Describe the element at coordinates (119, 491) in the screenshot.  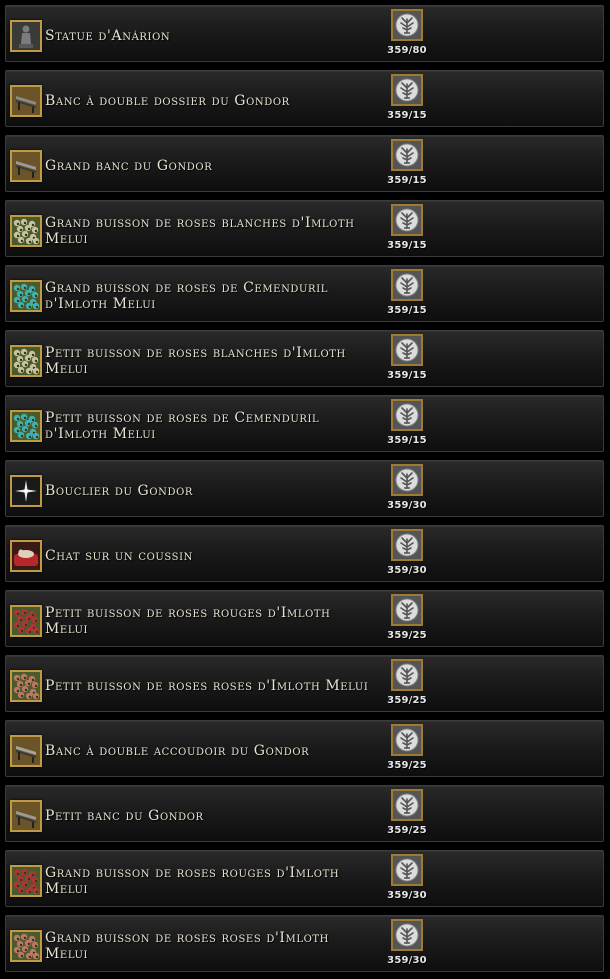
I see `item-name-text: Bouclier du Gondor` at that location.